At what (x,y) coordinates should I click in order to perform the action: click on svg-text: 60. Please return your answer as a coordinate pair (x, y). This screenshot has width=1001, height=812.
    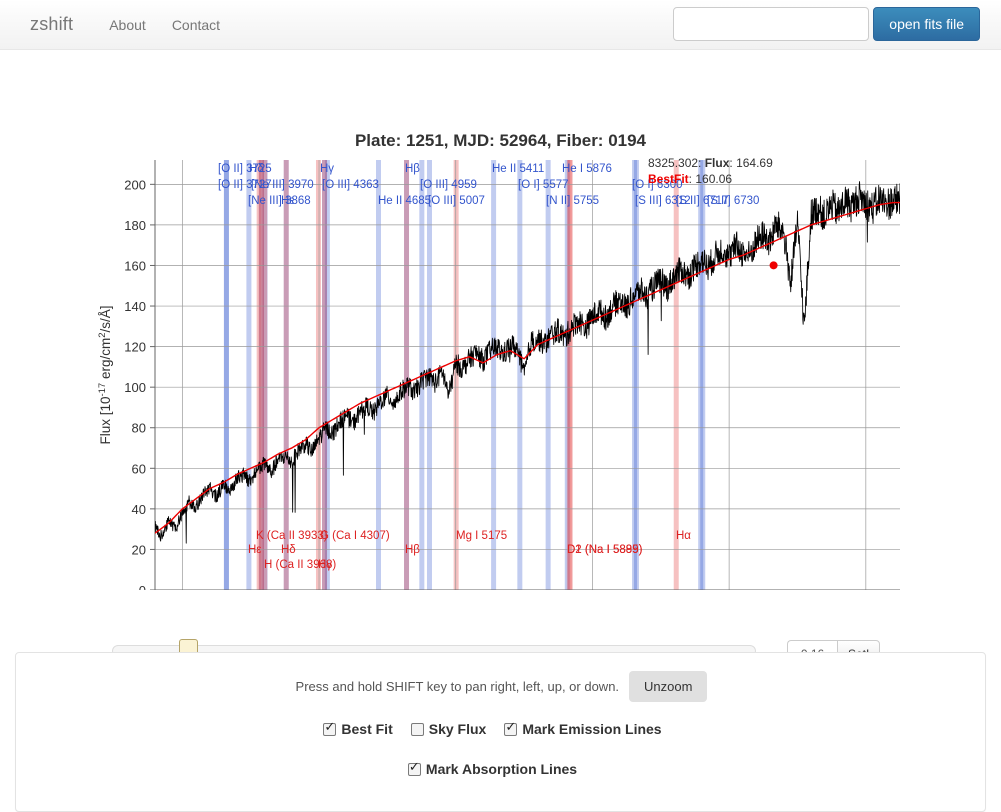
    Looking at the image, I should click on (139, 468).